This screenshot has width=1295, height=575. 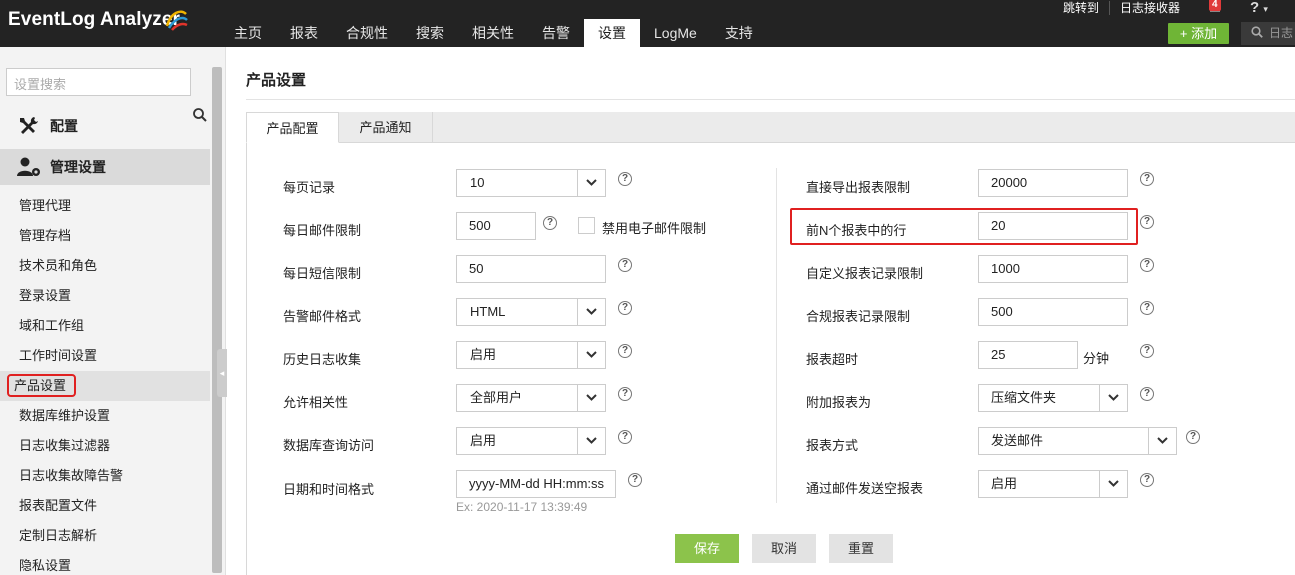 I want to click on sidebar-scrollbar, so click(x=217, y=320).